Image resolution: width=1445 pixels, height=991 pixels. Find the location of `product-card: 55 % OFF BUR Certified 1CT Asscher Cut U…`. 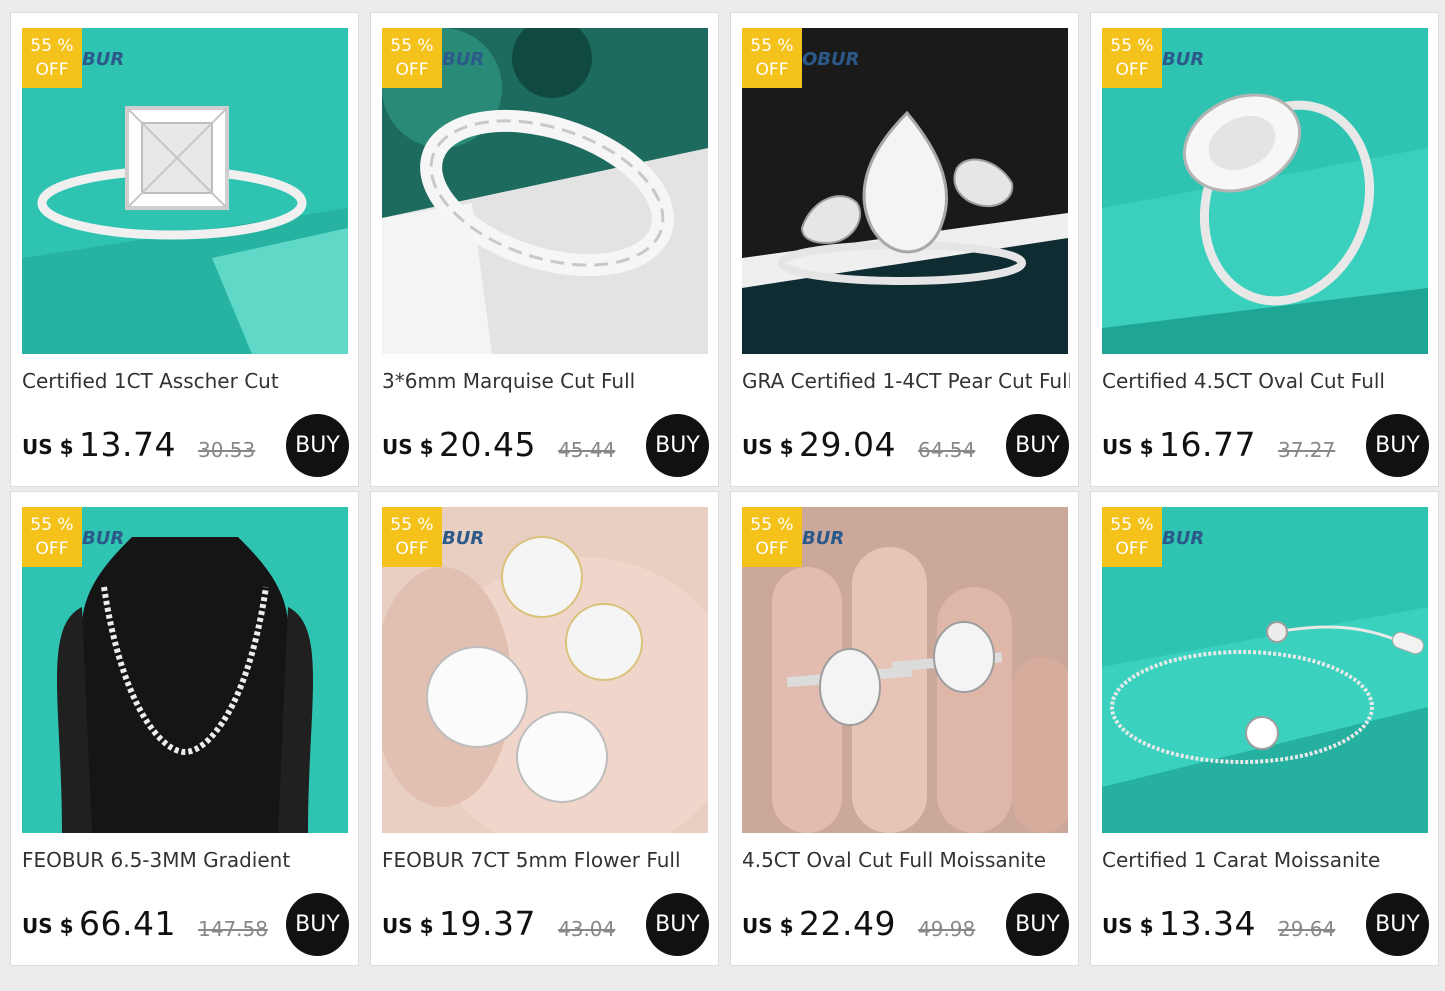

product-card: 55 % OFF BUR Certified 1CT Asscher Cut U… is located at coordinates (184, 249).